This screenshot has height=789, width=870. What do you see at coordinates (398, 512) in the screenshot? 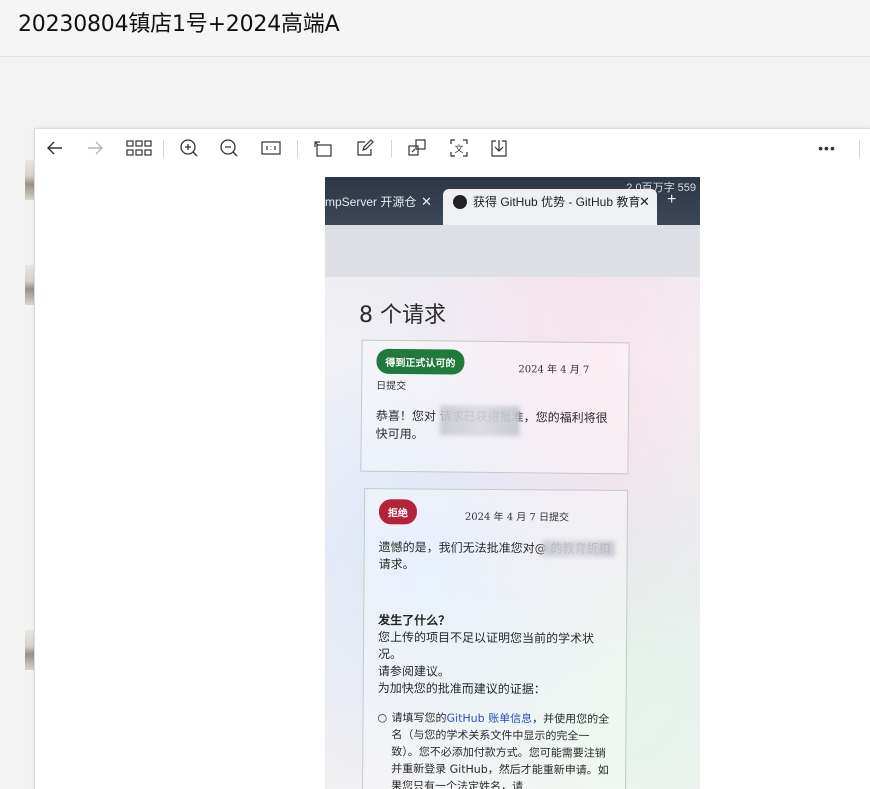
I see `status-badge-rejected: 拒绝` at bounding box center [398, 512].